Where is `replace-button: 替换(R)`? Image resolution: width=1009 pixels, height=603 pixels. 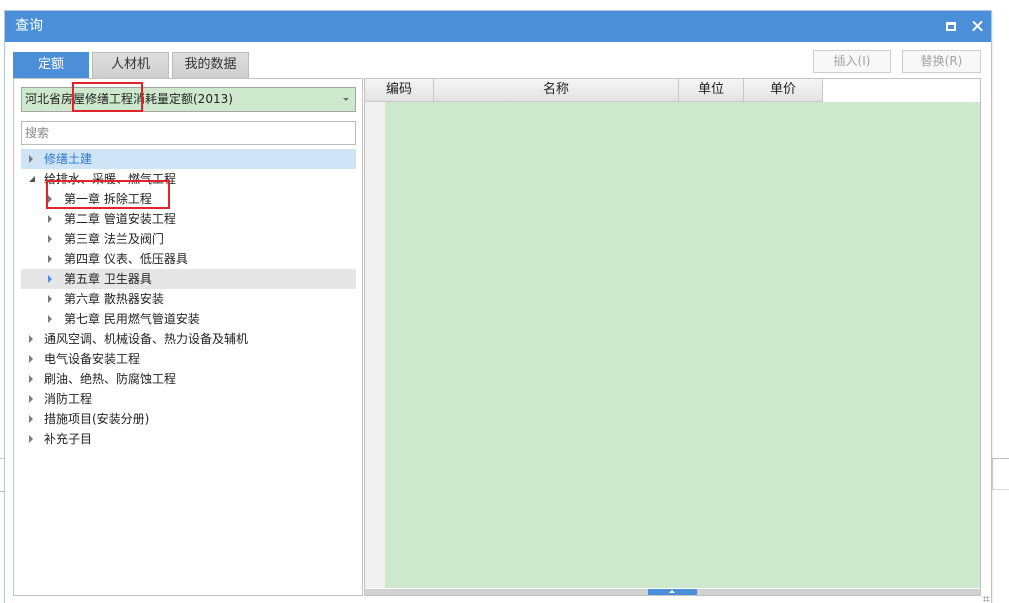
replace-button: 替换(R) is located at coordinates (941, 61).